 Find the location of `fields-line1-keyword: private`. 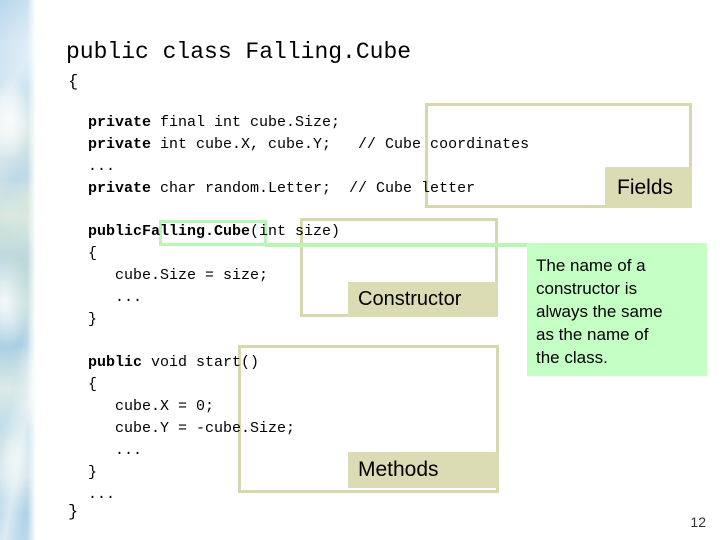

fields-line1-keyword: private is located at coordinates (120, 122).